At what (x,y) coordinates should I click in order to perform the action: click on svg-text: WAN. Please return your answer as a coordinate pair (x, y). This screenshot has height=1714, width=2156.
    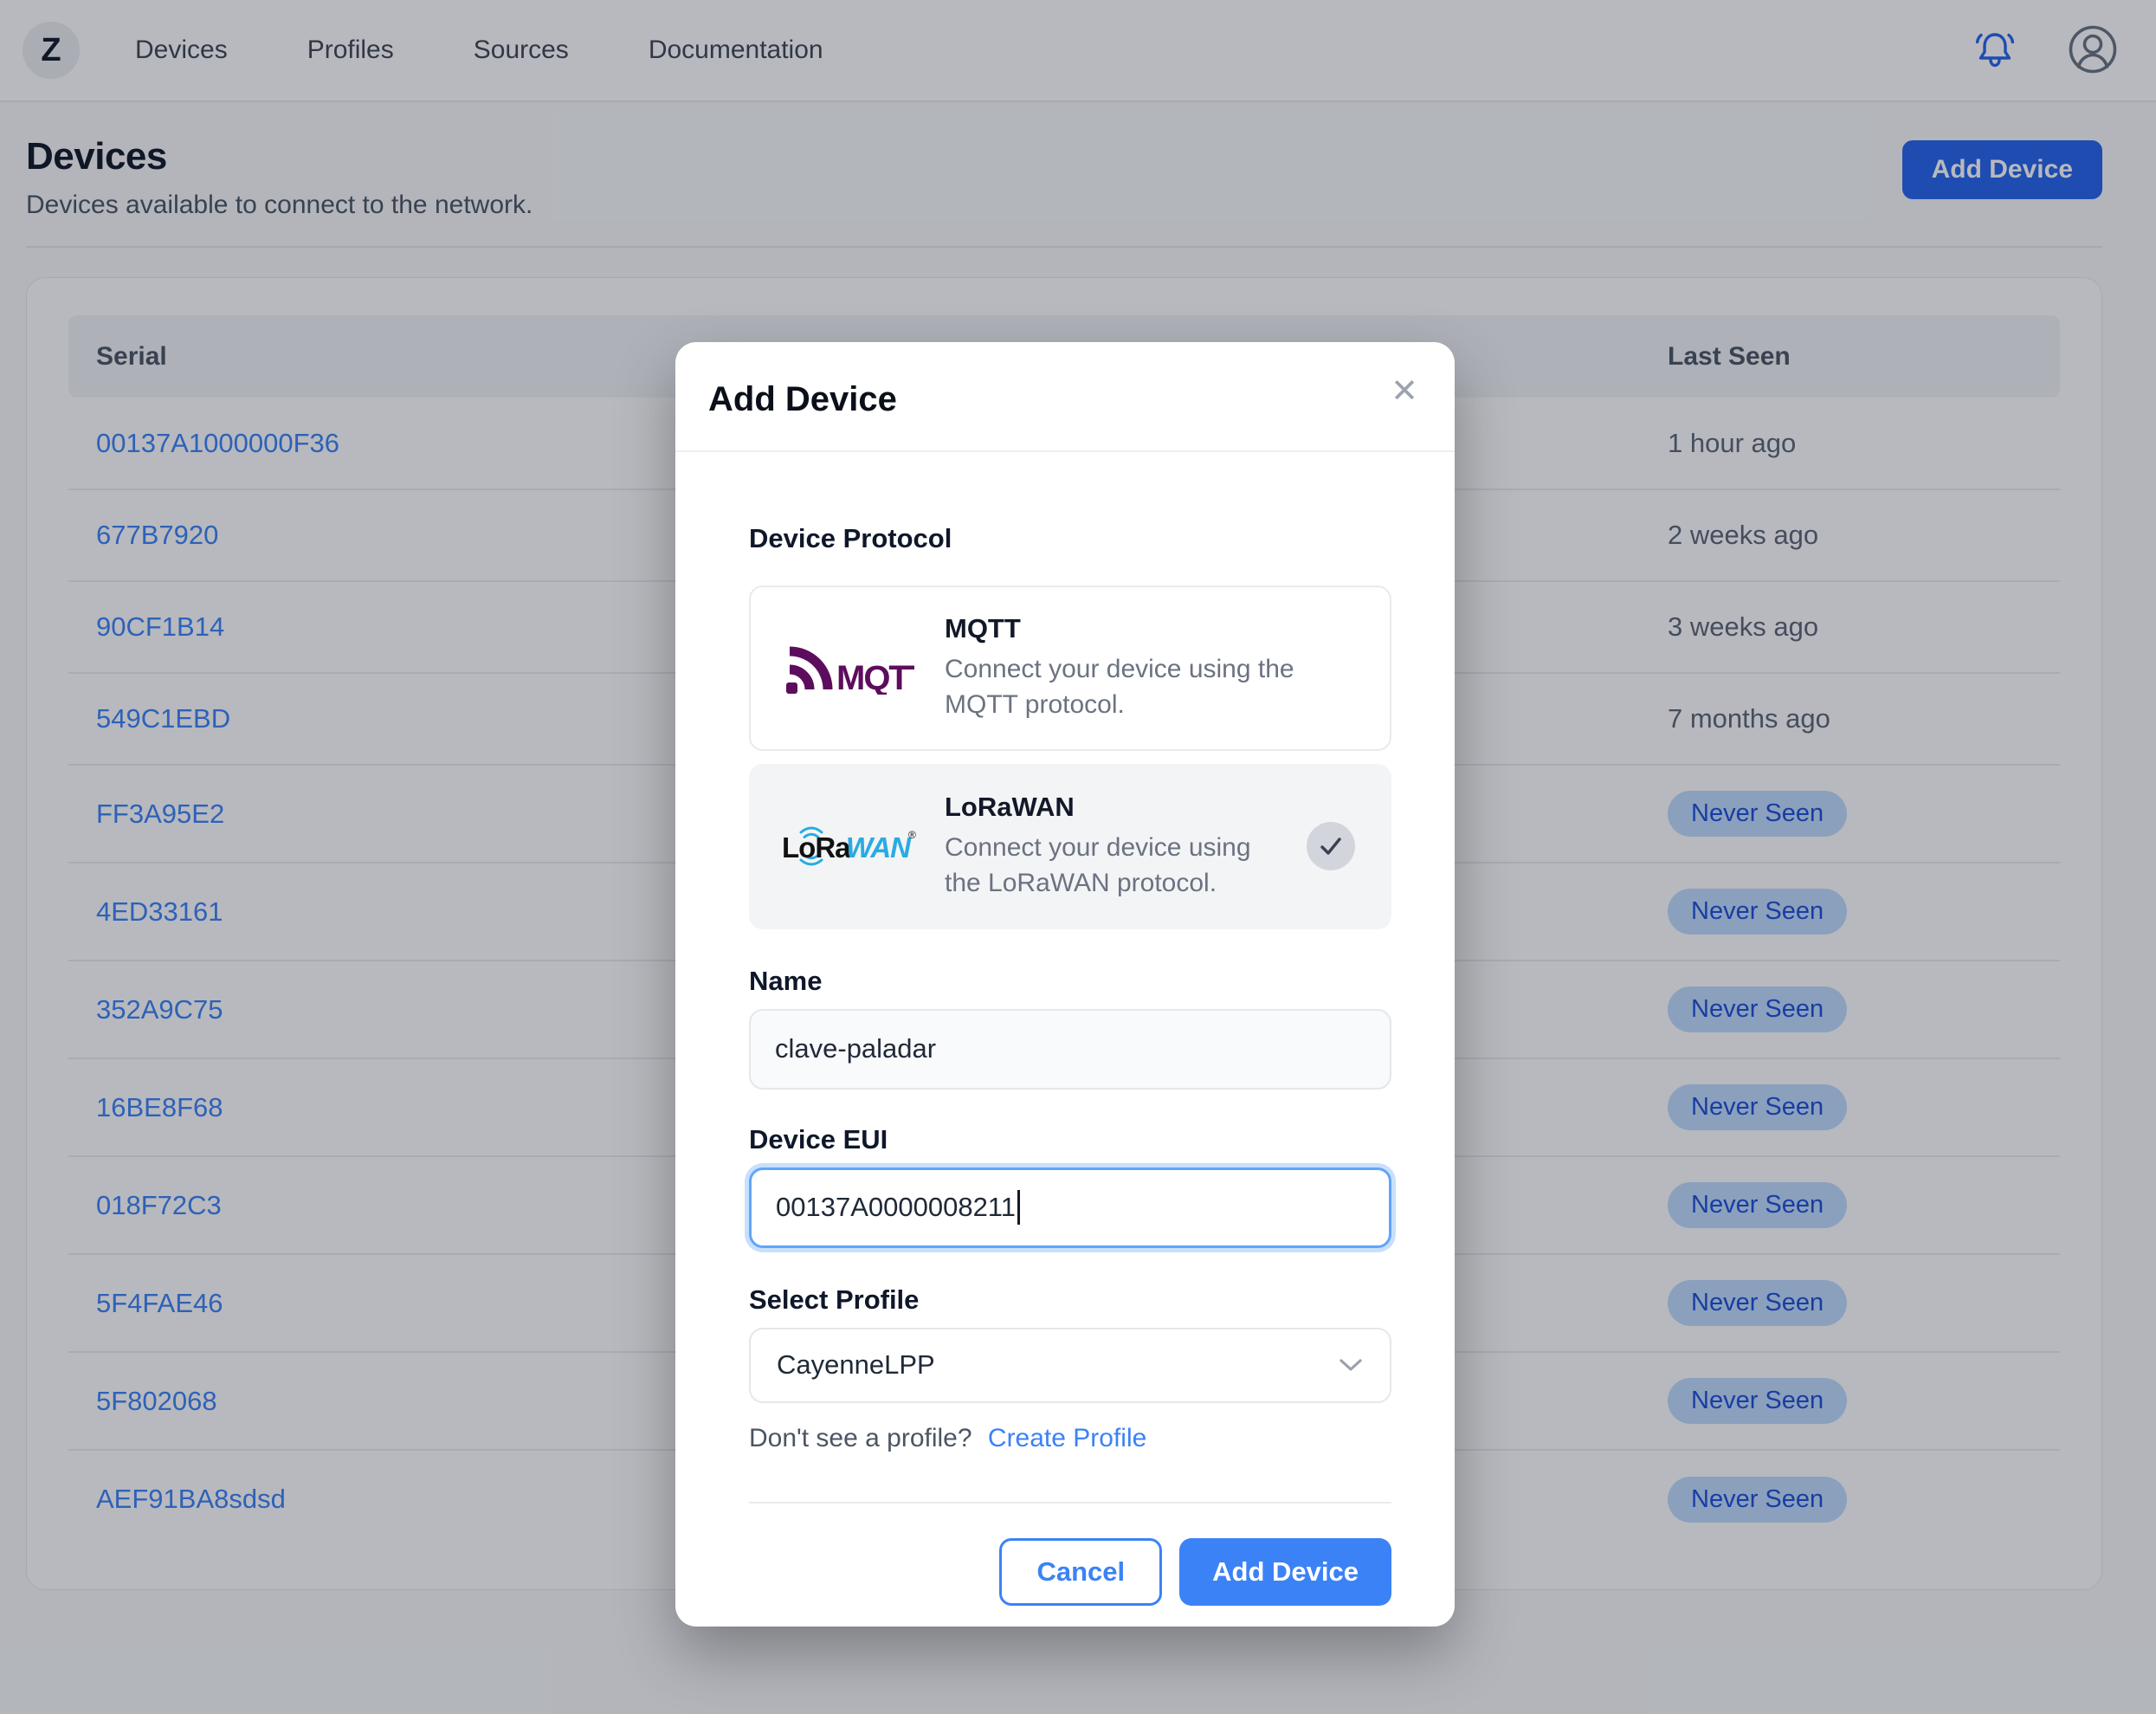
    Looking at the image, I should click on (879, 847).